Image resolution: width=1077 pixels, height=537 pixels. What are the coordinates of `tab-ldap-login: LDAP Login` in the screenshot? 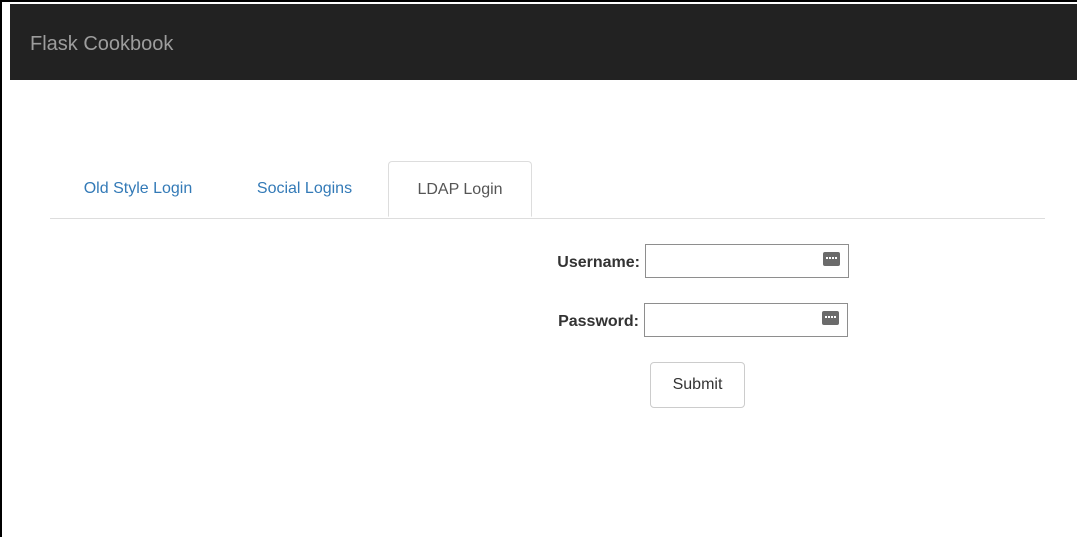 It's located at (460, 189).